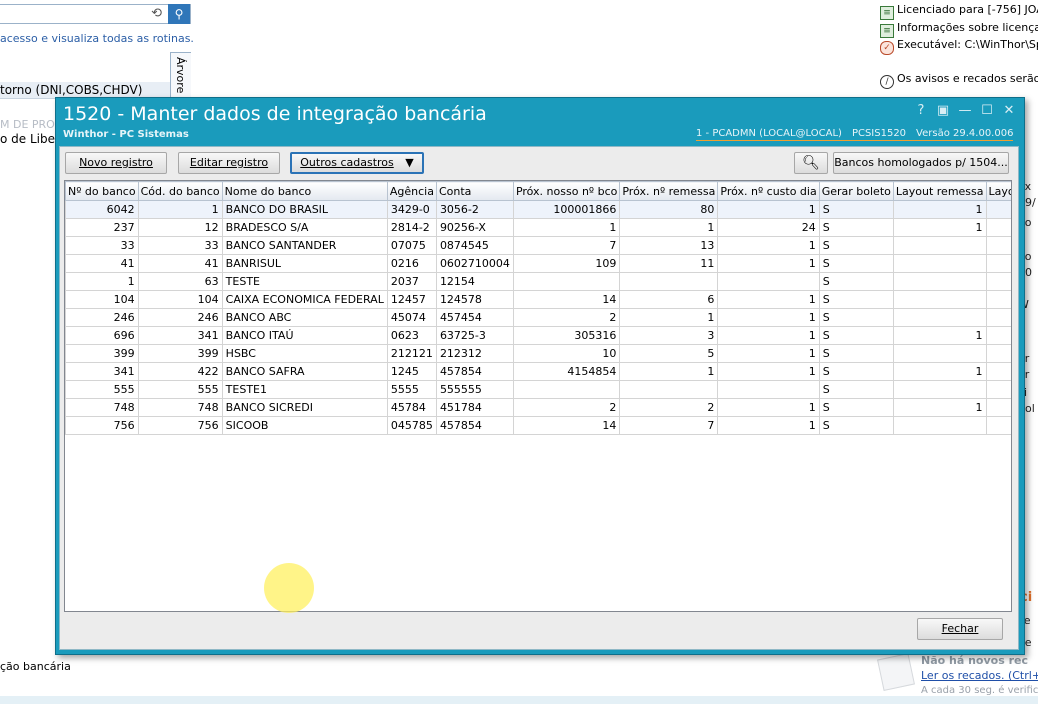 Image resolution: width=1038 pixels, height=704 pixels. What do you see at coordinates (304, 353) in the screenshot?
I see `table-cell: HSBC` at bounding box center [304, 353].